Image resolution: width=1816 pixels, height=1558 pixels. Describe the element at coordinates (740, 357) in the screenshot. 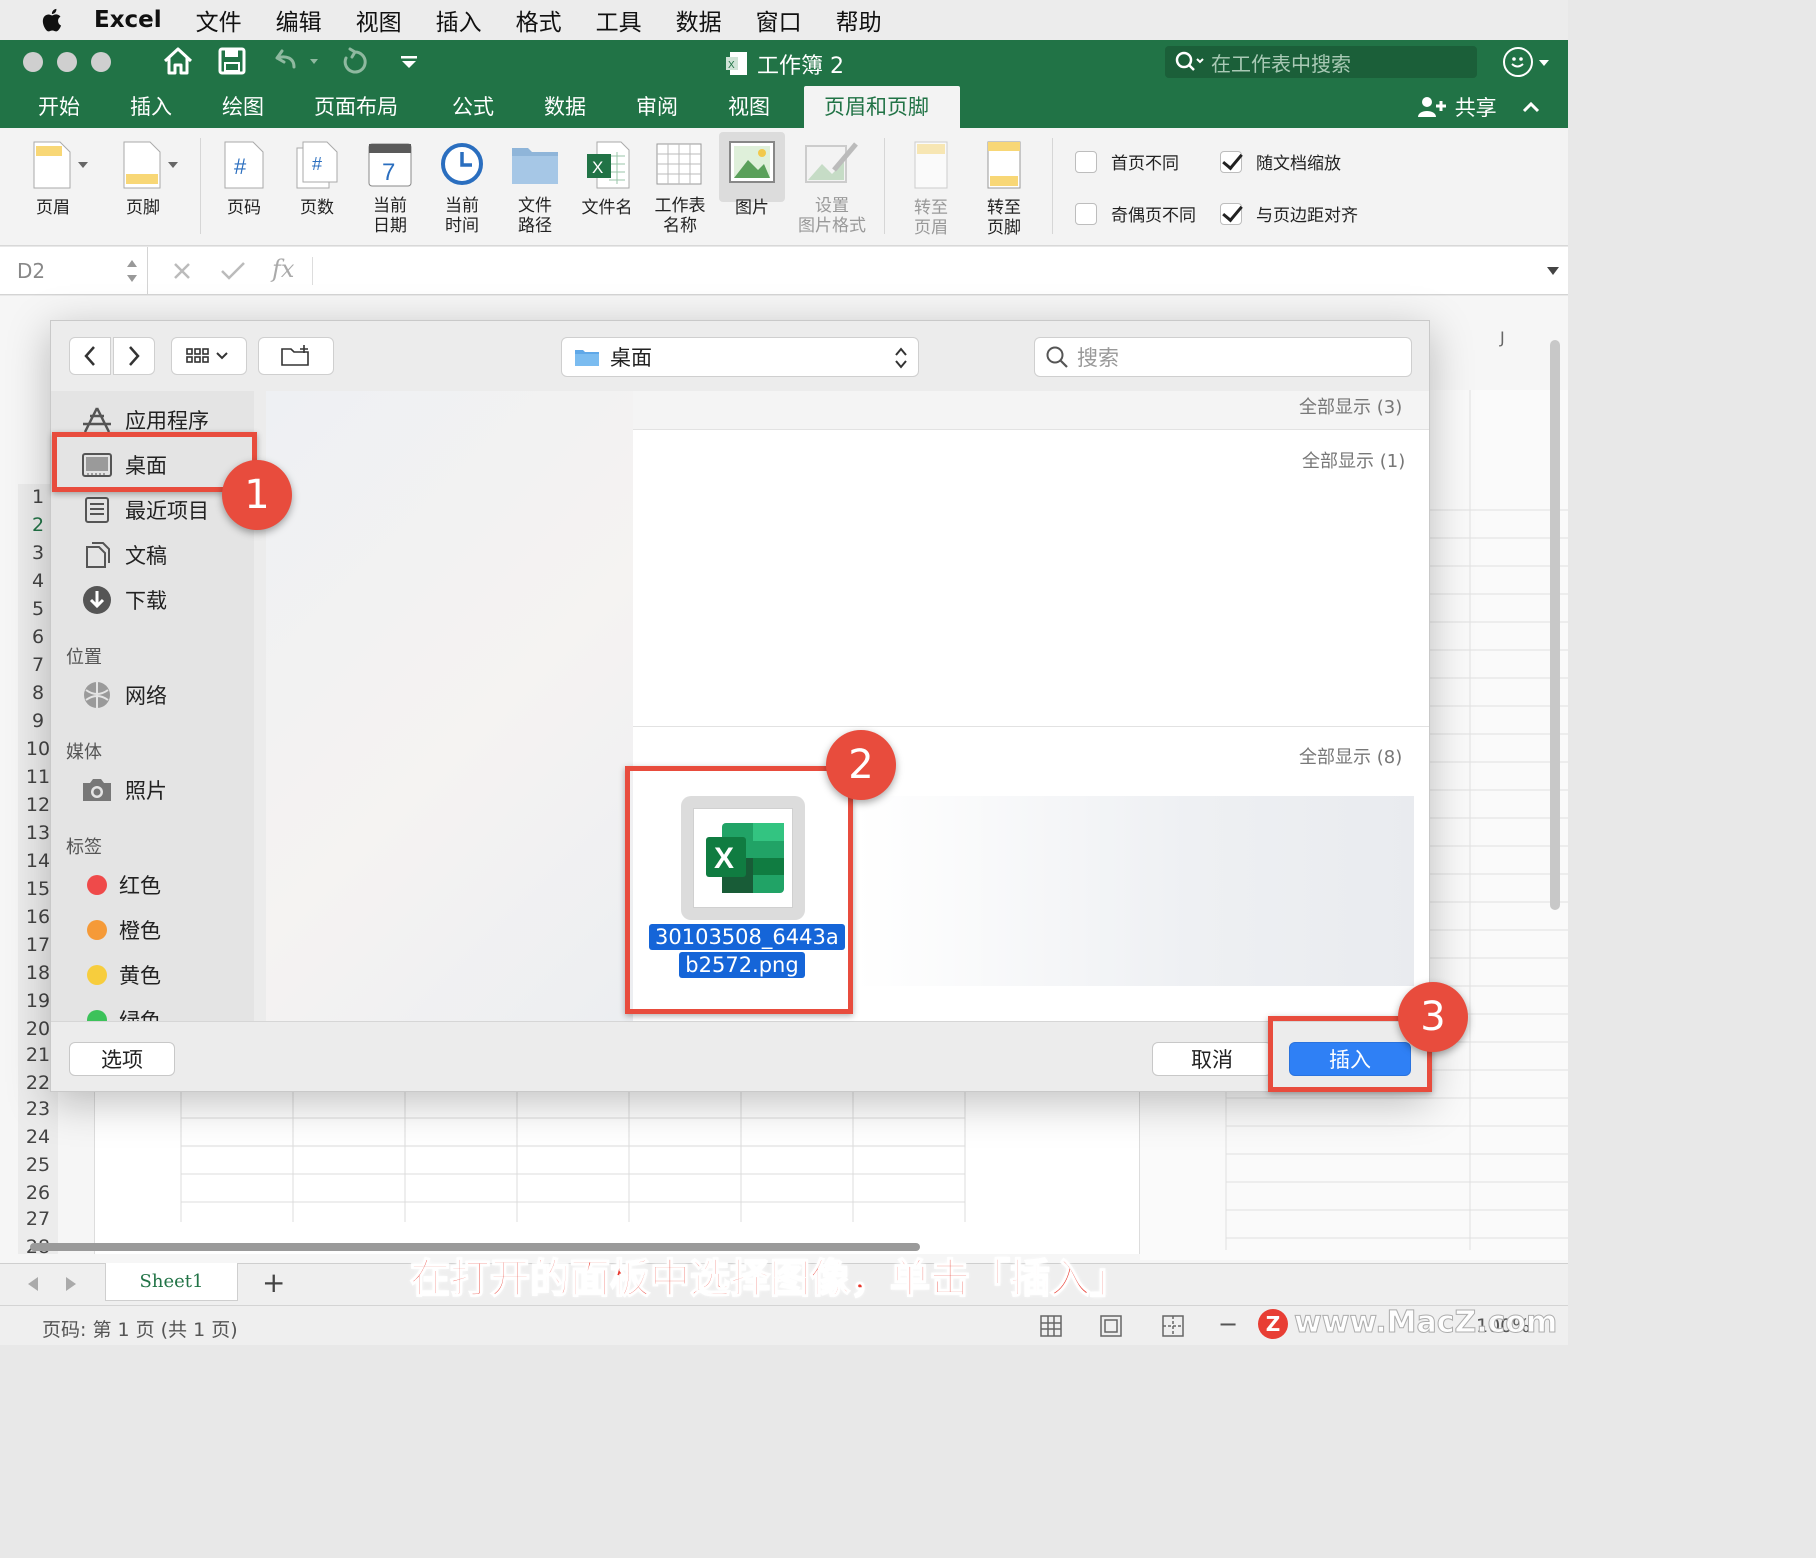

I see `location-popup: 桌面` at that location.